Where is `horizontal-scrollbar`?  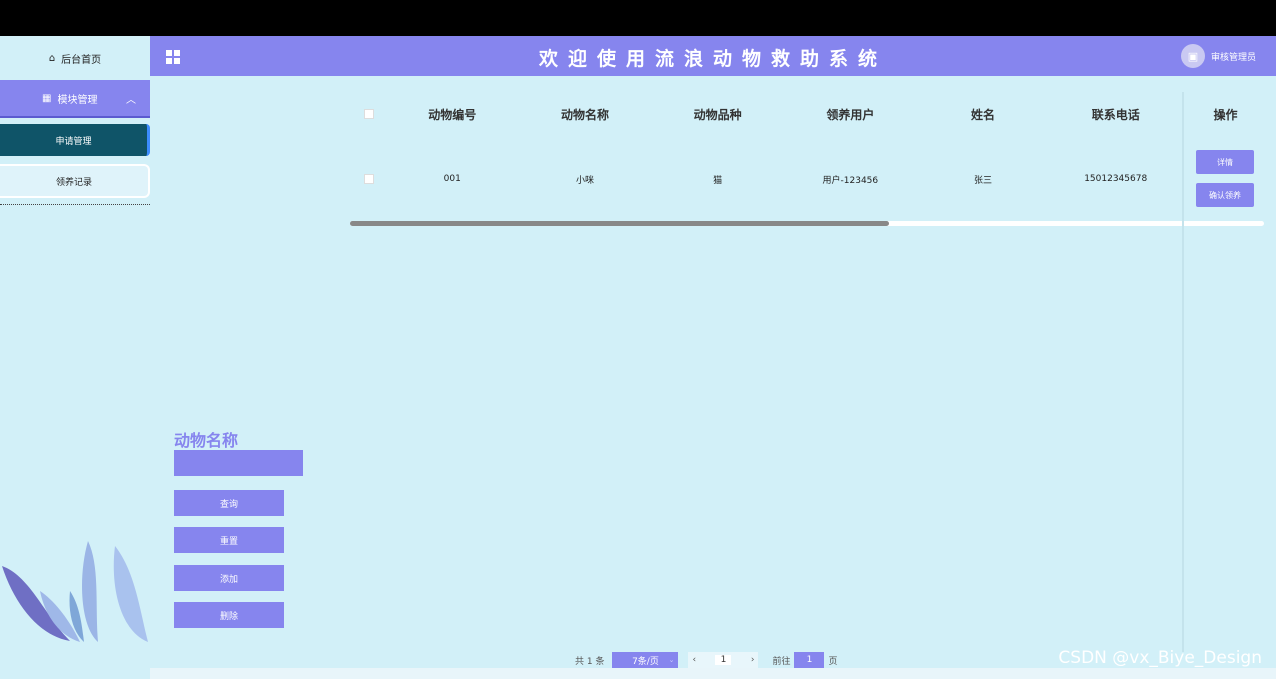 horizontal-scrollbar is located at coordinates (807, 223).